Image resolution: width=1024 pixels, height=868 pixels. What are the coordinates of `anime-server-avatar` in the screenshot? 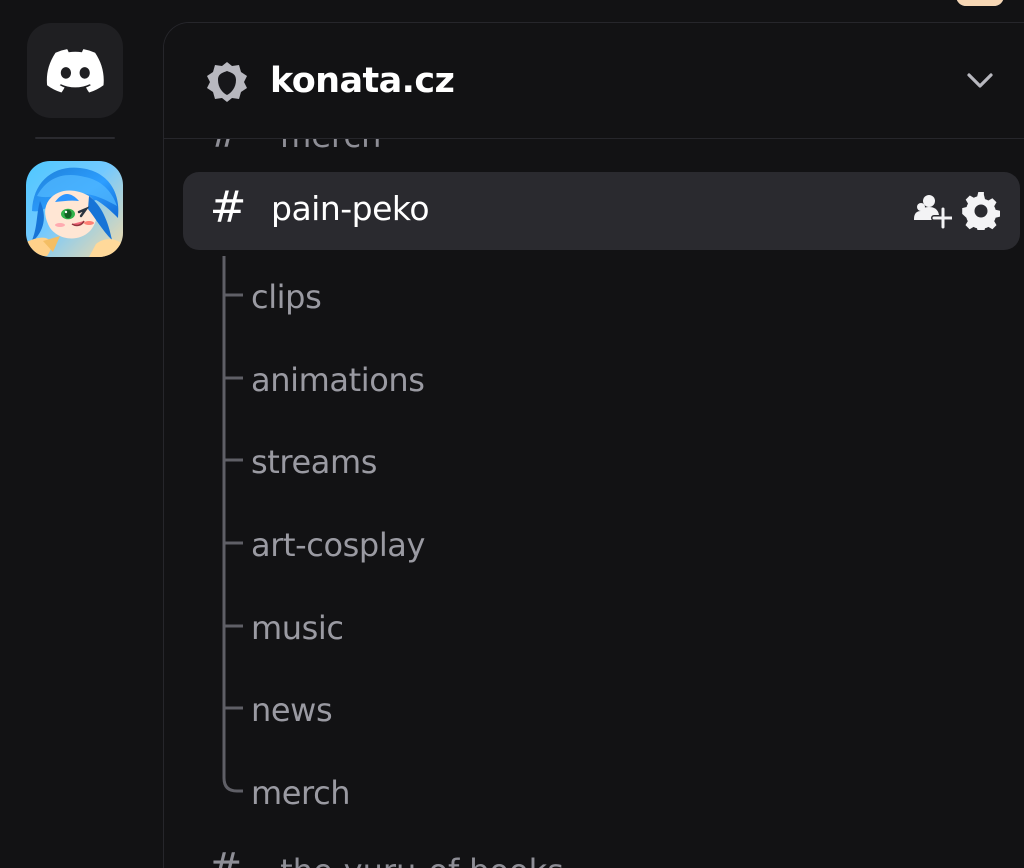 It's located at (74, 209).